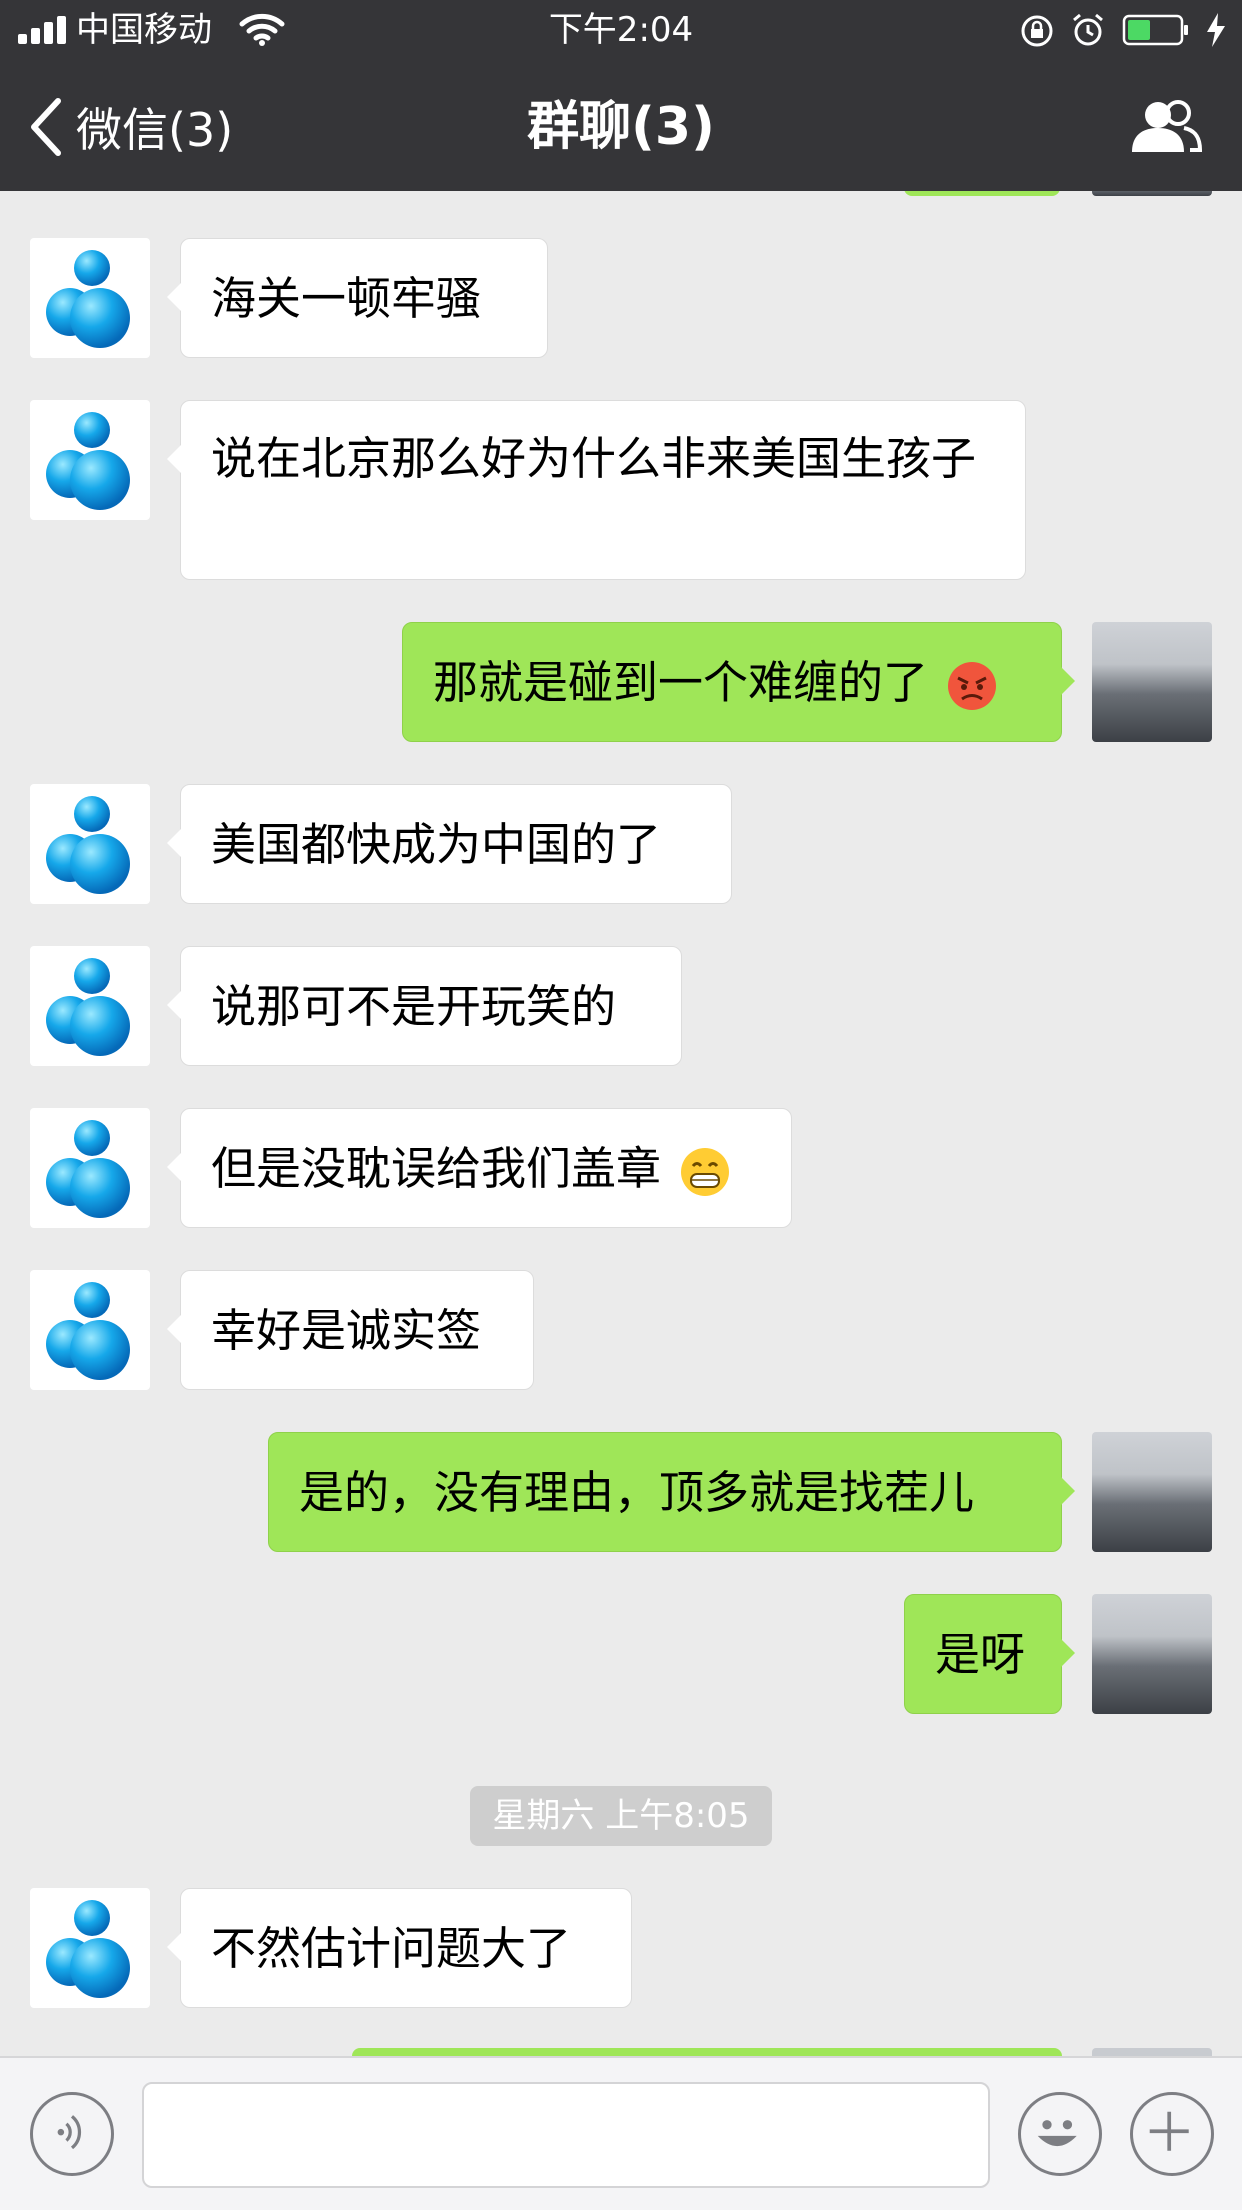 This screenshot has width=1242, height=2210. I want to click on message-text: 但是没耽误给我们盖章, so click(436, 1168).